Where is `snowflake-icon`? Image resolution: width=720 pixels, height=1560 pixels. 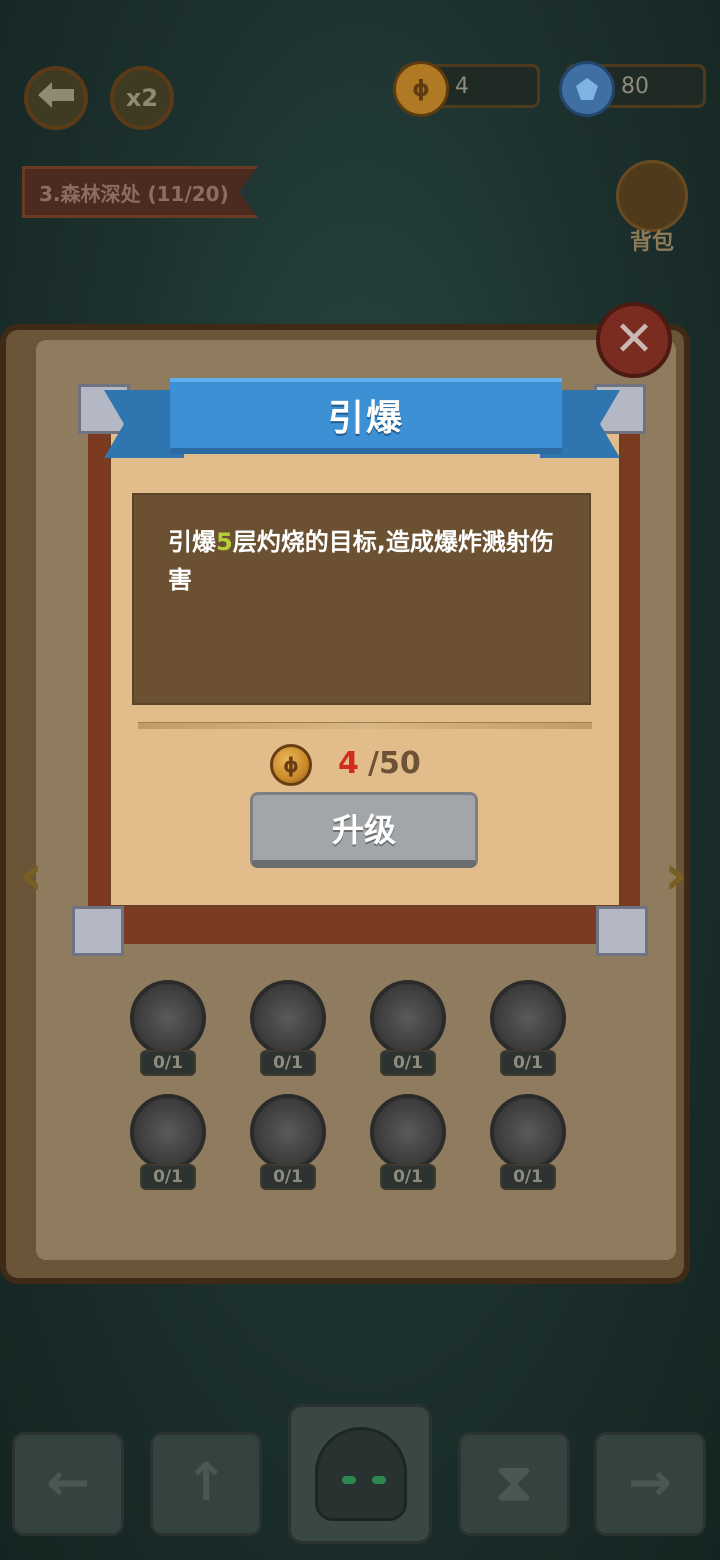
snowflake-icon is located at coordinates (288, 1132).